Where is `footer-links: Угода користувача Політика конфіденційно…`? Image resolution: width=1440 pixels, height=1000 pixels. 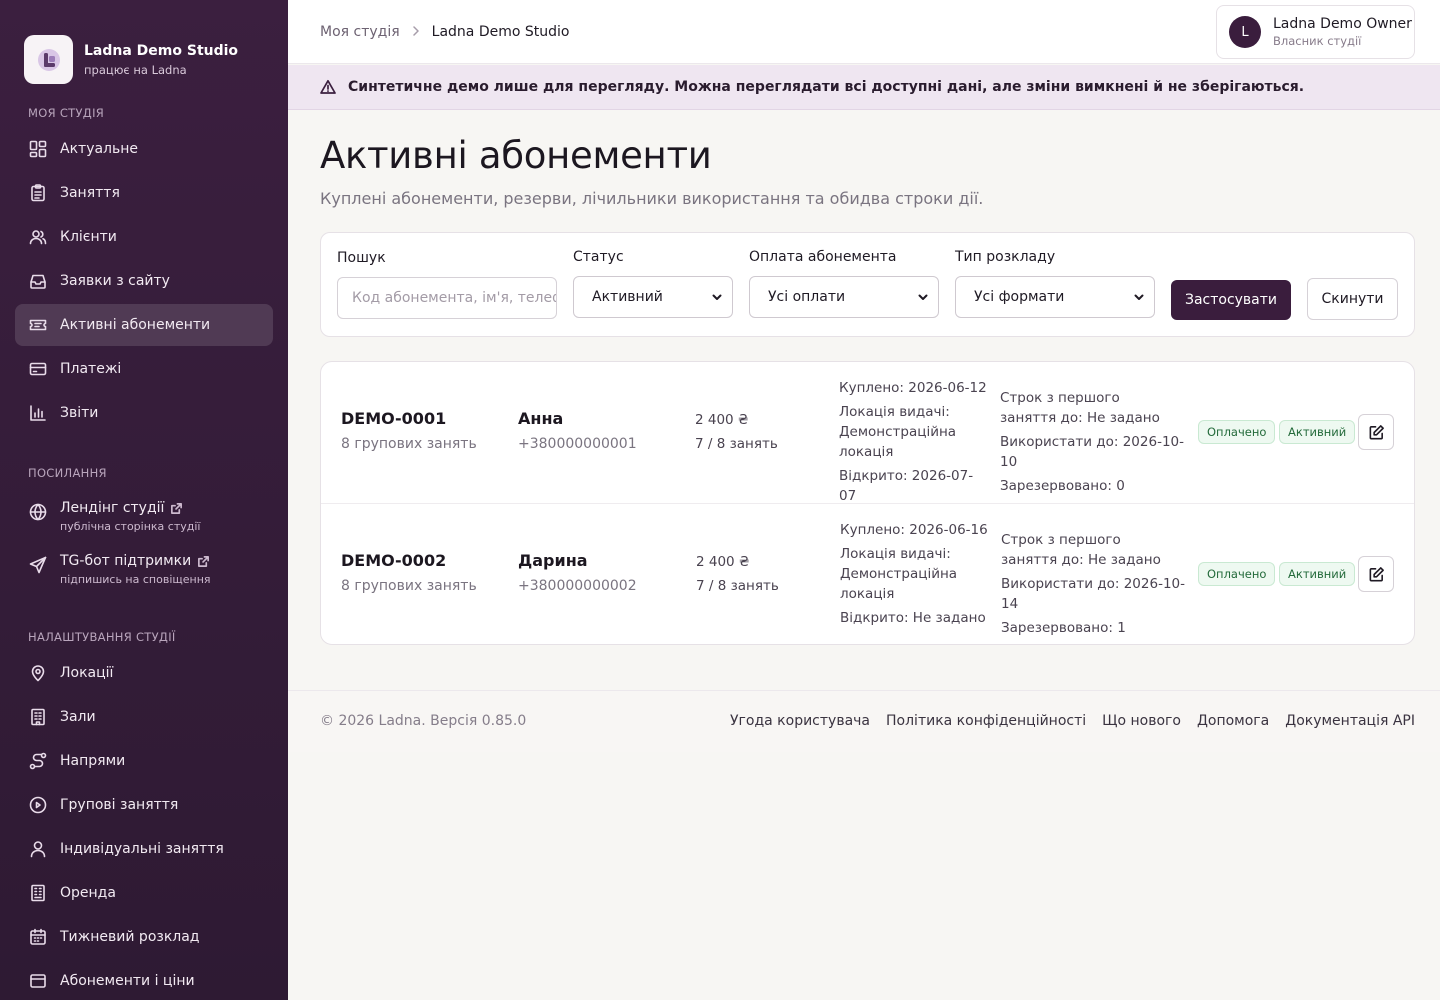
footer-links: Угода користувача Політика конфіденційно… is located at coordinates (1064, 721).